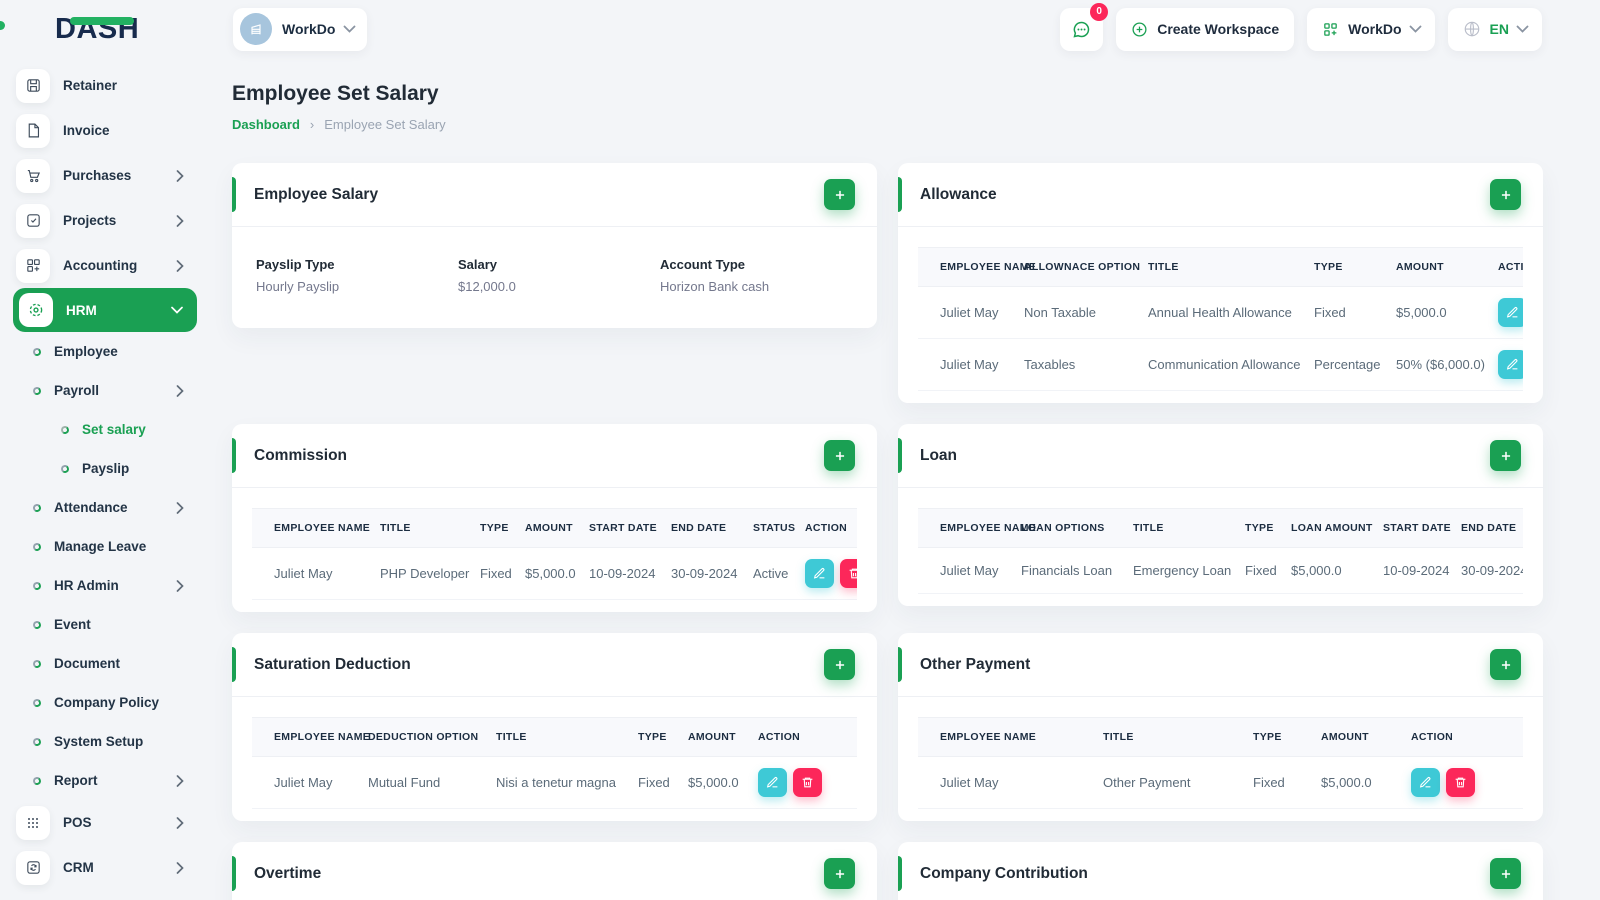  Describe the element at coordinates (105, 468) in the screenshot. I see `sidebar-item-payslip: Payslip` at that location.